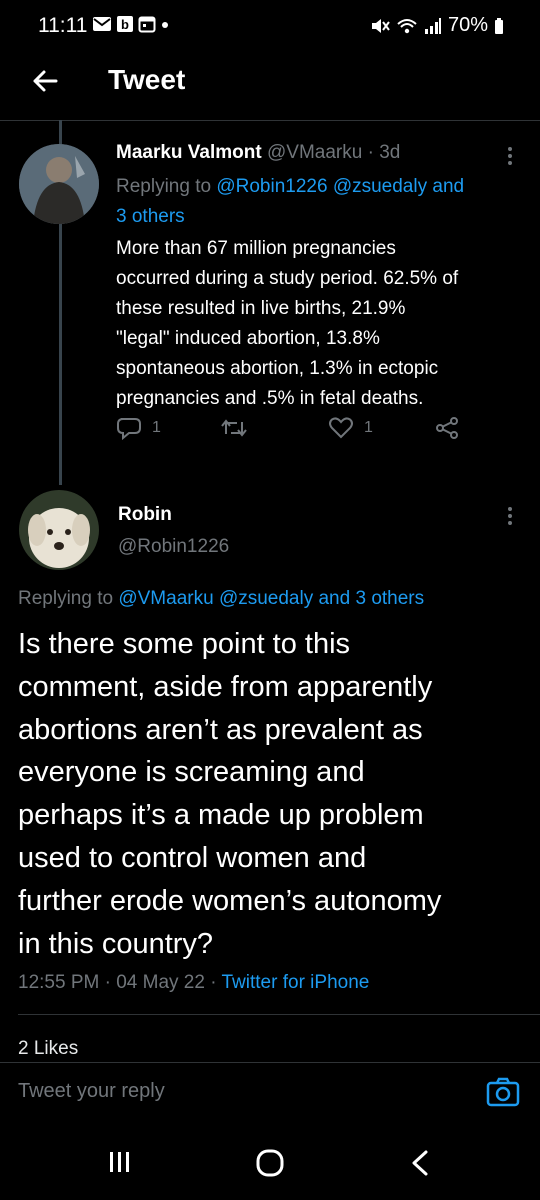 The height and width of the screenshot is (1200, 540). What do you see at coordinates (256, 248) in the screenshot?
I see `text-line: More than 67 million pregnancies` at bounding box center [256, 248].